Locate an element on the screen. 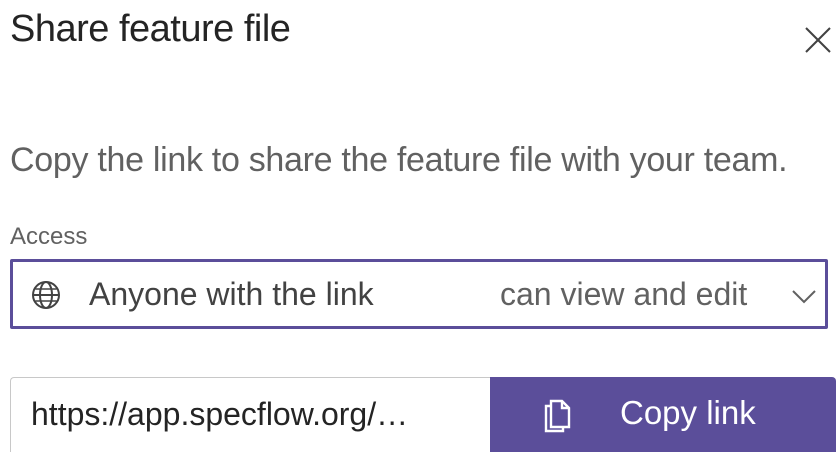 Image resolution: width=836 pixels, height=452 pixels. access-permission-value: can view and edit is located at coordinates (624, 294).